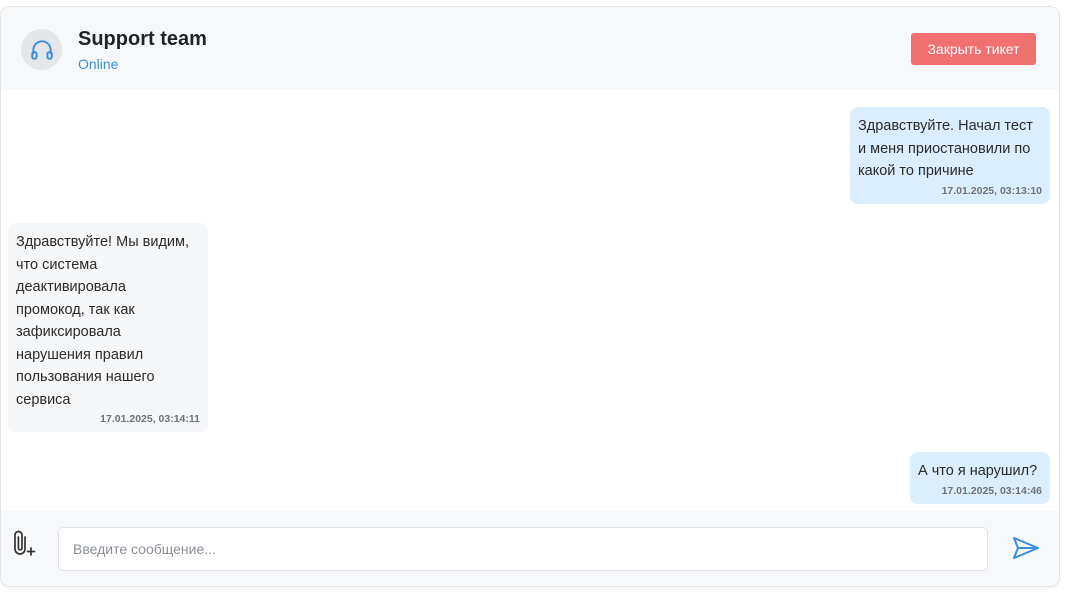 This screenshot has height=600, width=1073. Describe the element at coordinates (98, 64) in the screenshot. I see `status-text: Online` at that location.